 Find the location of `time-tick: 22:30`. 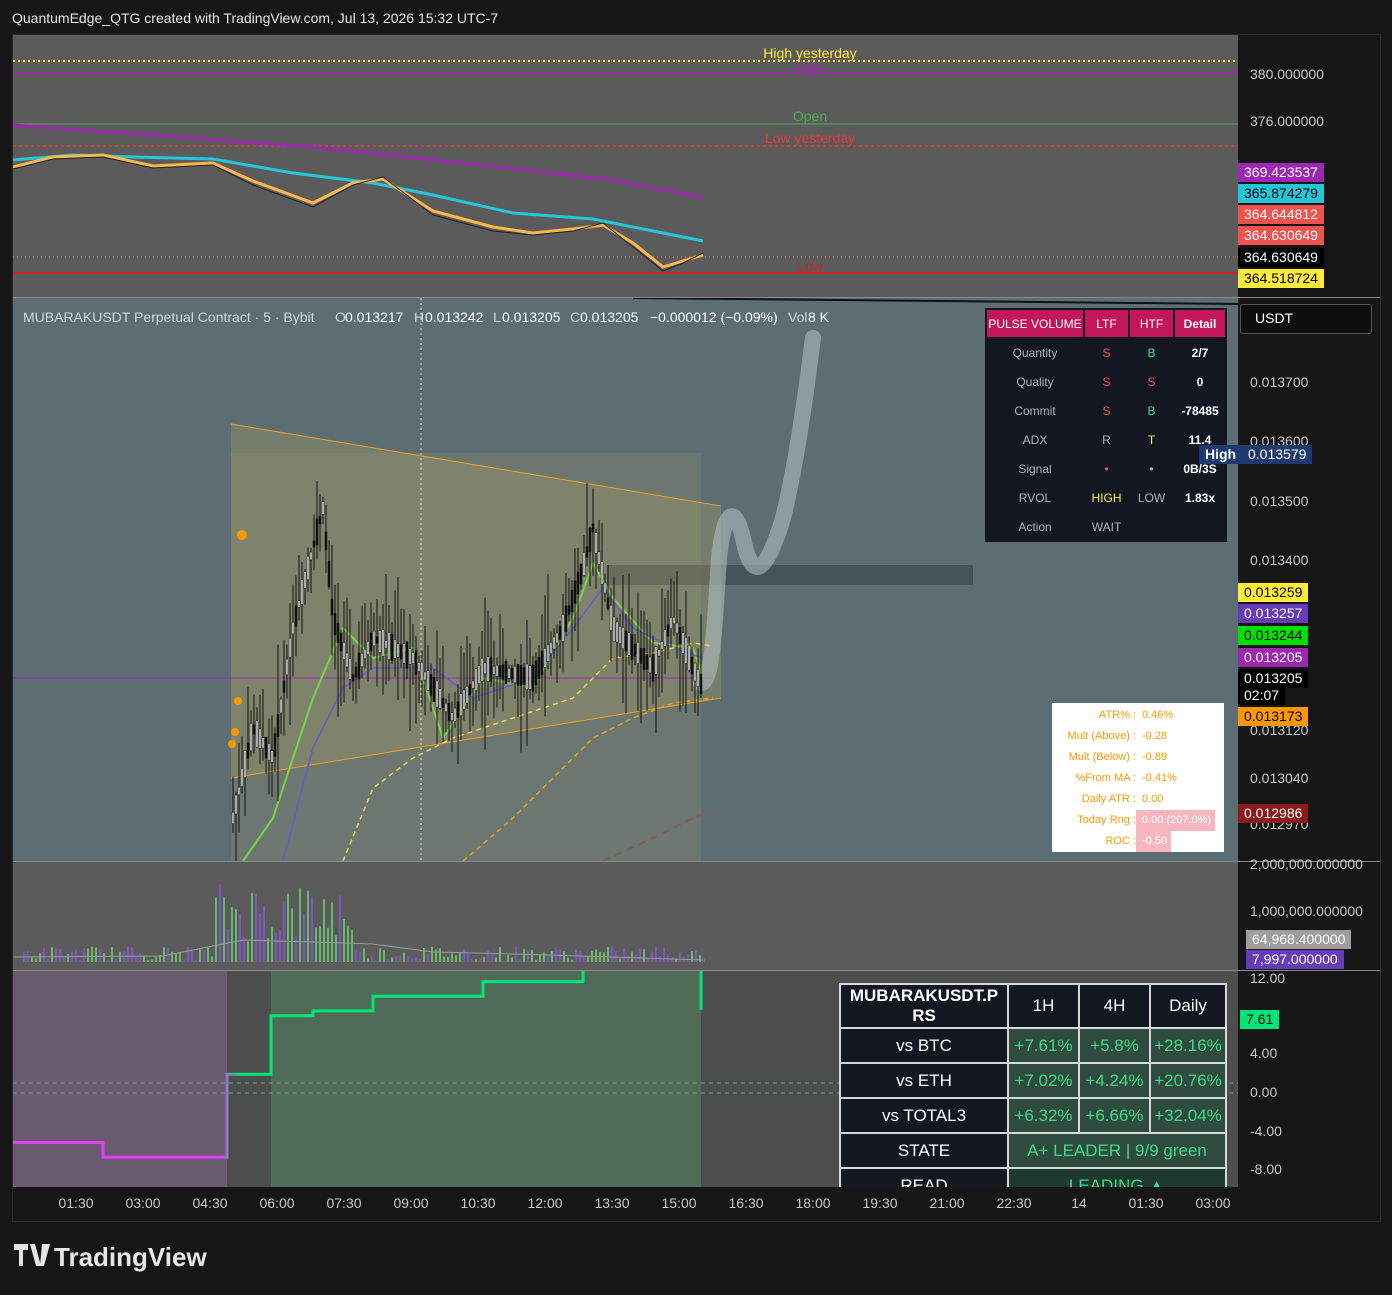

time-tick: 22:30 is located at coordinates (1014, 1203).